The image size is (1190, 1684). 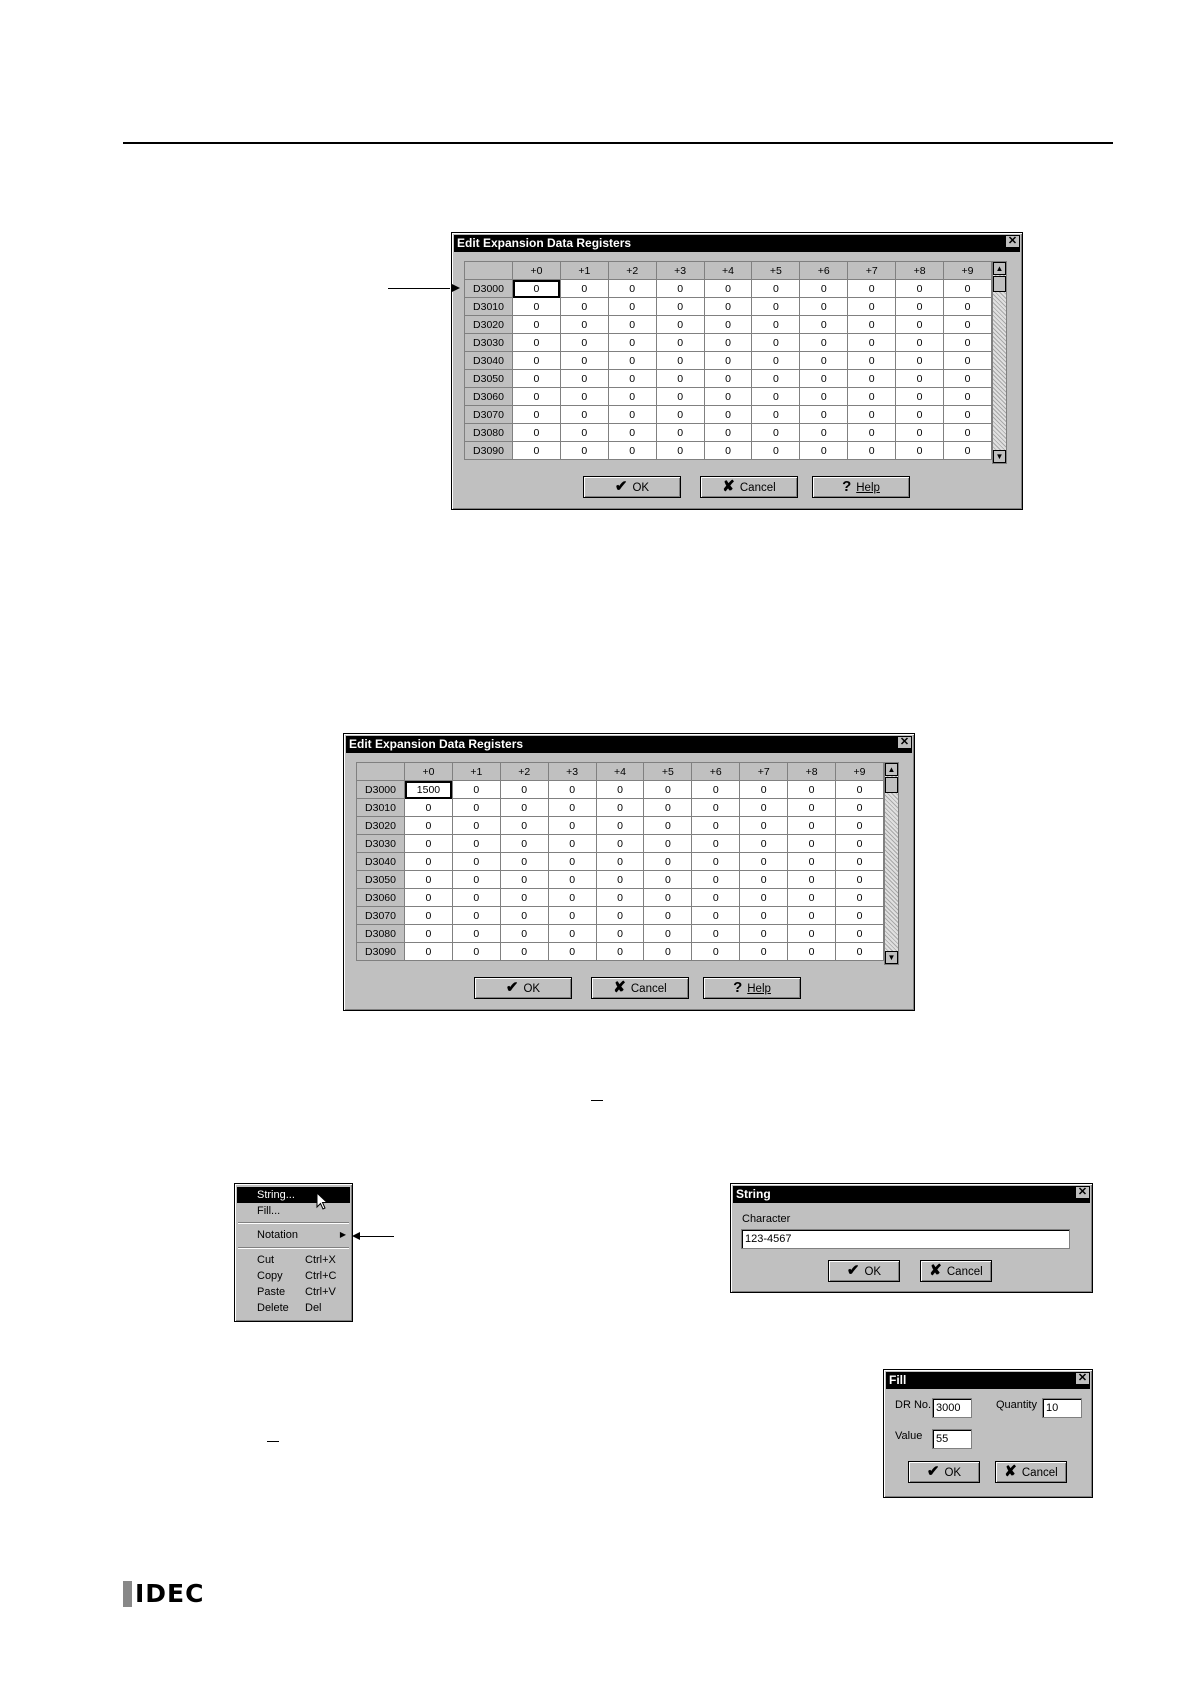 I want to click on character-input: 123-4567, so click(x=905, y=1239).